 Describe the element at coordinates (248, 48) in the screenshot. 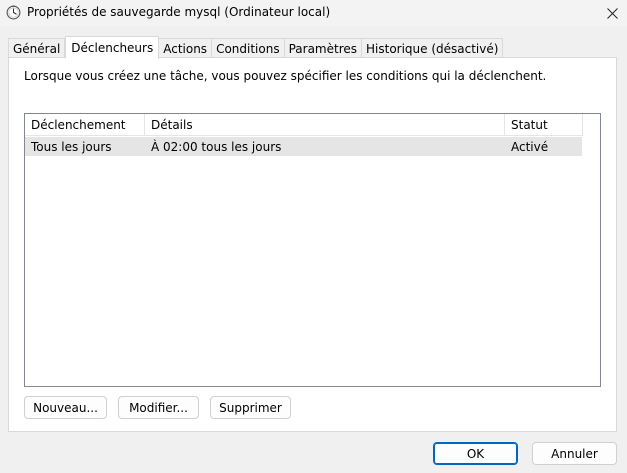

I see `tab-conditions: Conditions` at that location.